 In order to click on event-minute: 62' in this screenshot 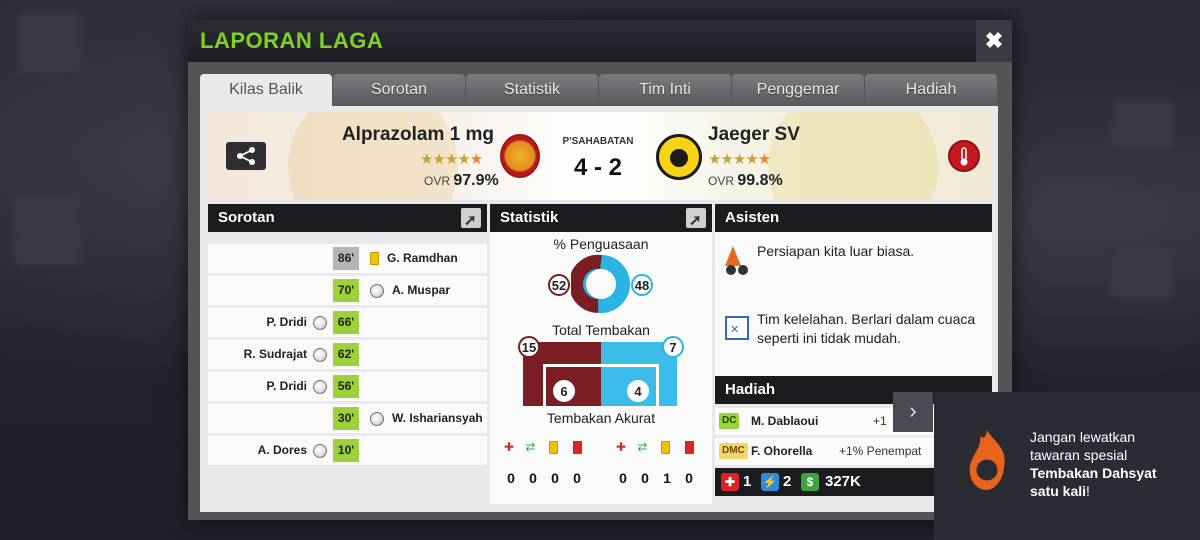, I will do `click(346, 354)`.